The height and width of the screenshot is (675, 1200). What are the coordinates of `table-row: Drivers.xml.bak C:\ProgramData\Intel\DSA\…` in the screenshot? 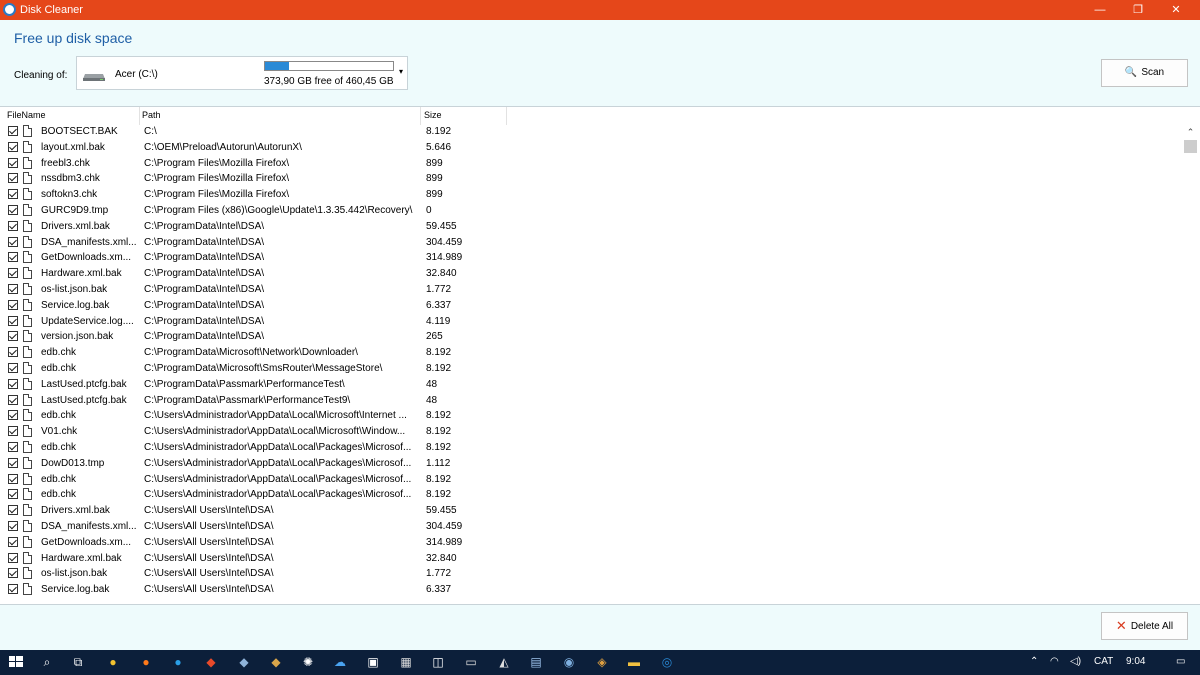 It's located at (591, 227).